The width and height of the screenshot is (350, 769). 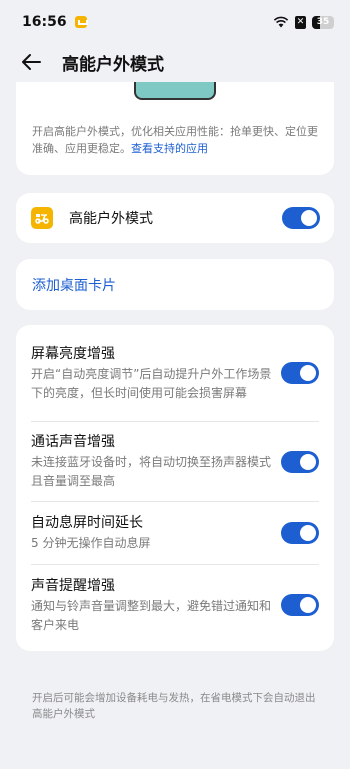 What do you see at coordinates (74, 285) in the screenshot?
I see `add-widget-link: 添加桌面卡片` at bounding box center [74, 285].